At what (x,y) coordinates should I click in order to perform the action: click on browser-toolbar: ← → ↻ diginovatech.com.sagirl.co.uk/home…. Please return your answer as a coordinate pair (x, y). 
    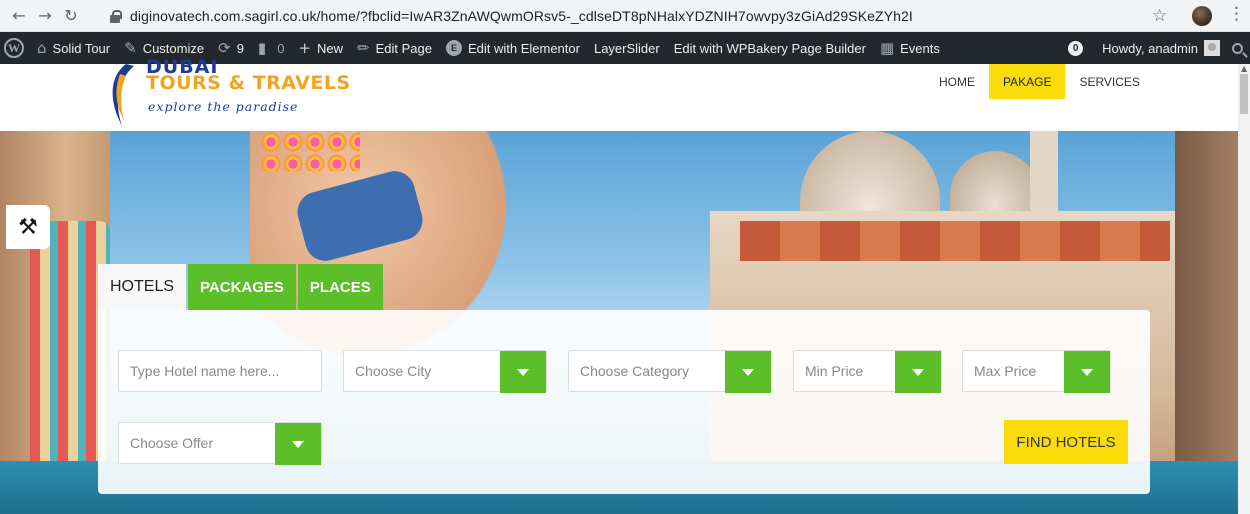
    Looking at the image, I should click on (625, 16).